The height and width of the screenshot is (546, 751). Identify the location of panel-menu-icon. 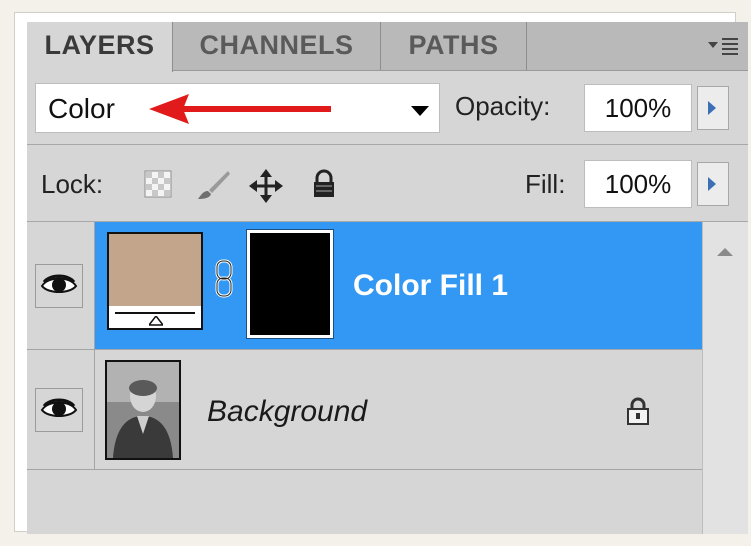
(723, 46).